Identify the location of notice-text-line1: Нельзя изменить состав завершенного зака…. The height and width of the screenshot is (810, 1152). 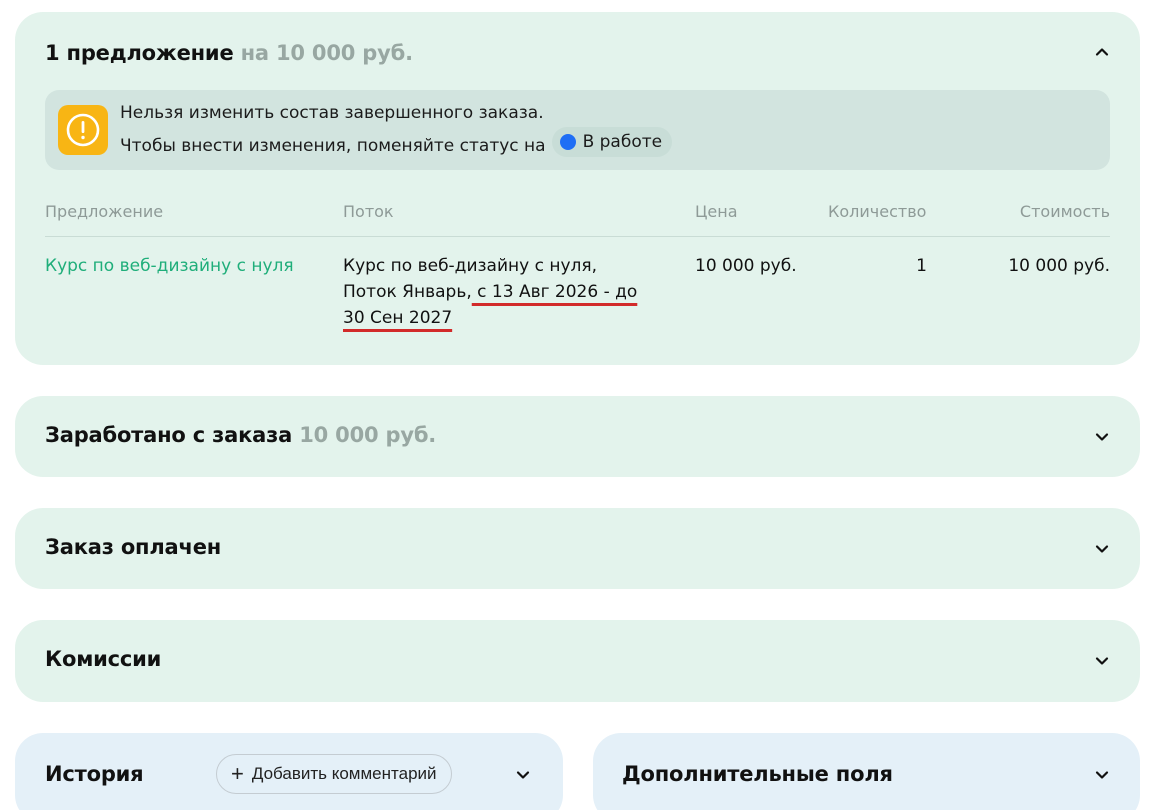
(332, 113).